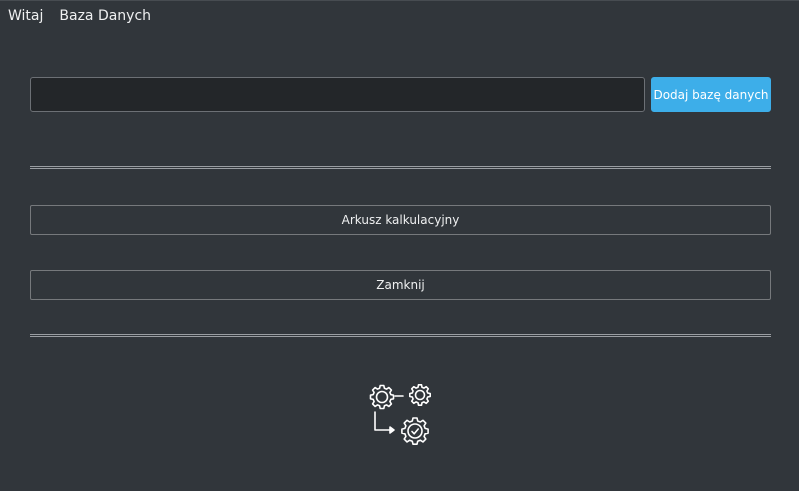 This screenshot has width=799, height=491. I want to click on gears-workflow-icon, so click(400, 415).